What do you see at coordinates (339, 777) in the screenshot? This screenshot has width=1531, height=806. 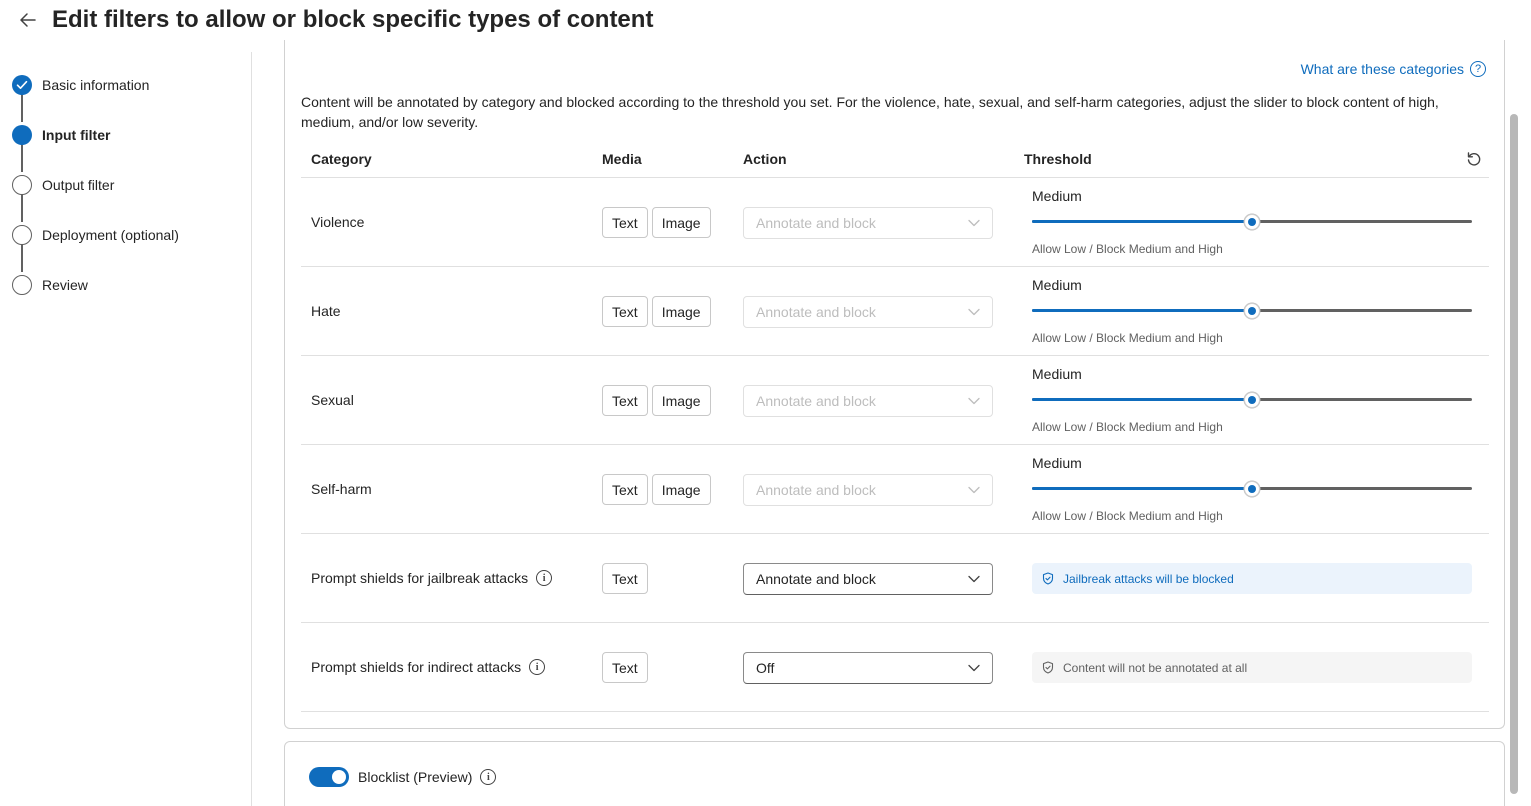 I see `toggle-knob` at bounding box center [339, 777].